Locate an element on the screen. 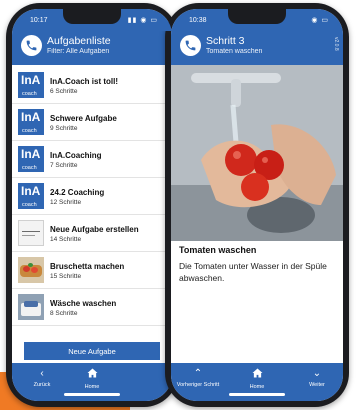 The image size is (356, 410). task-title: Schwere Aufgabe is located at coordinates (83, 118).